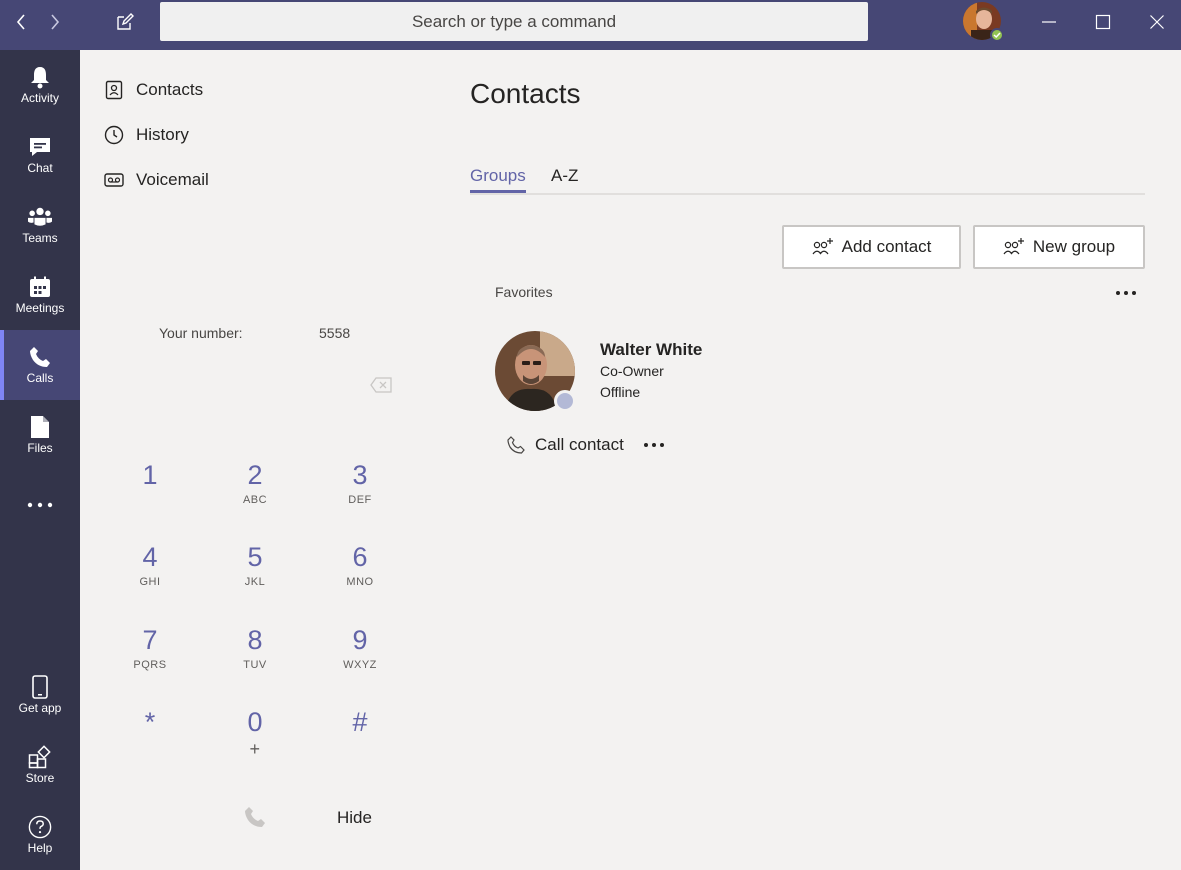 The image size is (1181, 870). I want to click on hide-dialpad-button: Hide, so click(354, 818).